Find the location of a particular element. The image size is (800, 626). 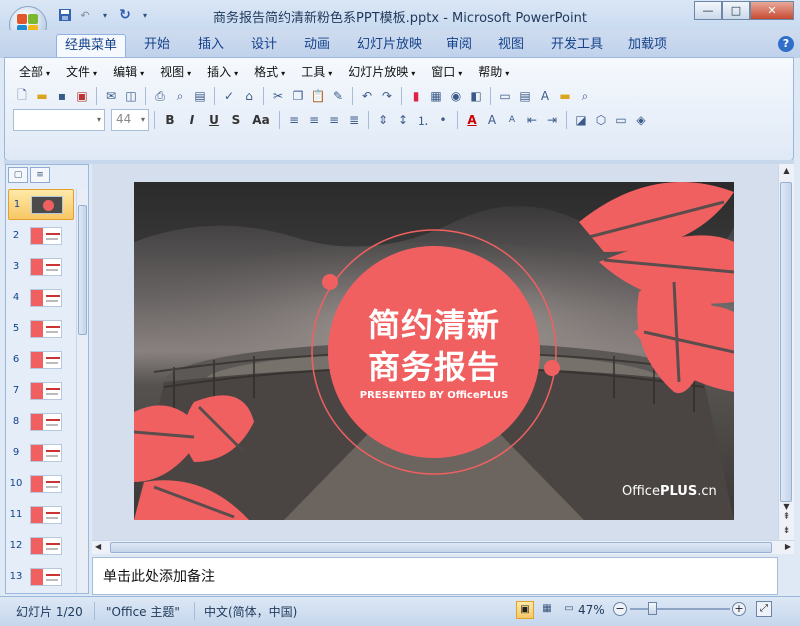

spelling-icon: ✓ is located at coordinates (229, 96).